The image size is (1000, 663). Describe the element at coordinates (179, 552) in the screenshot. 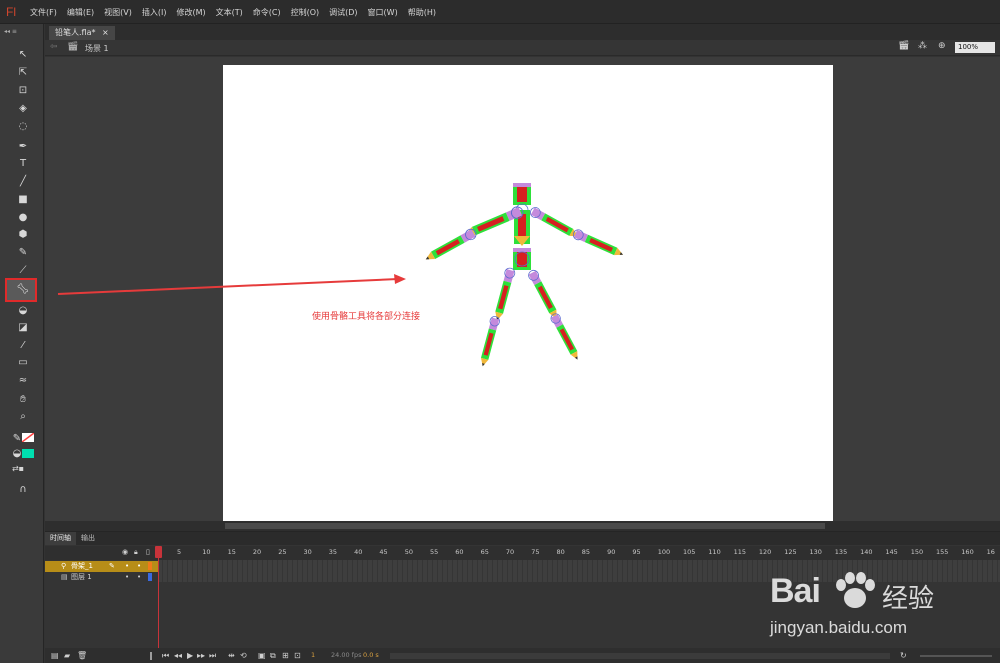

I see `frame-number: 5` at that location.